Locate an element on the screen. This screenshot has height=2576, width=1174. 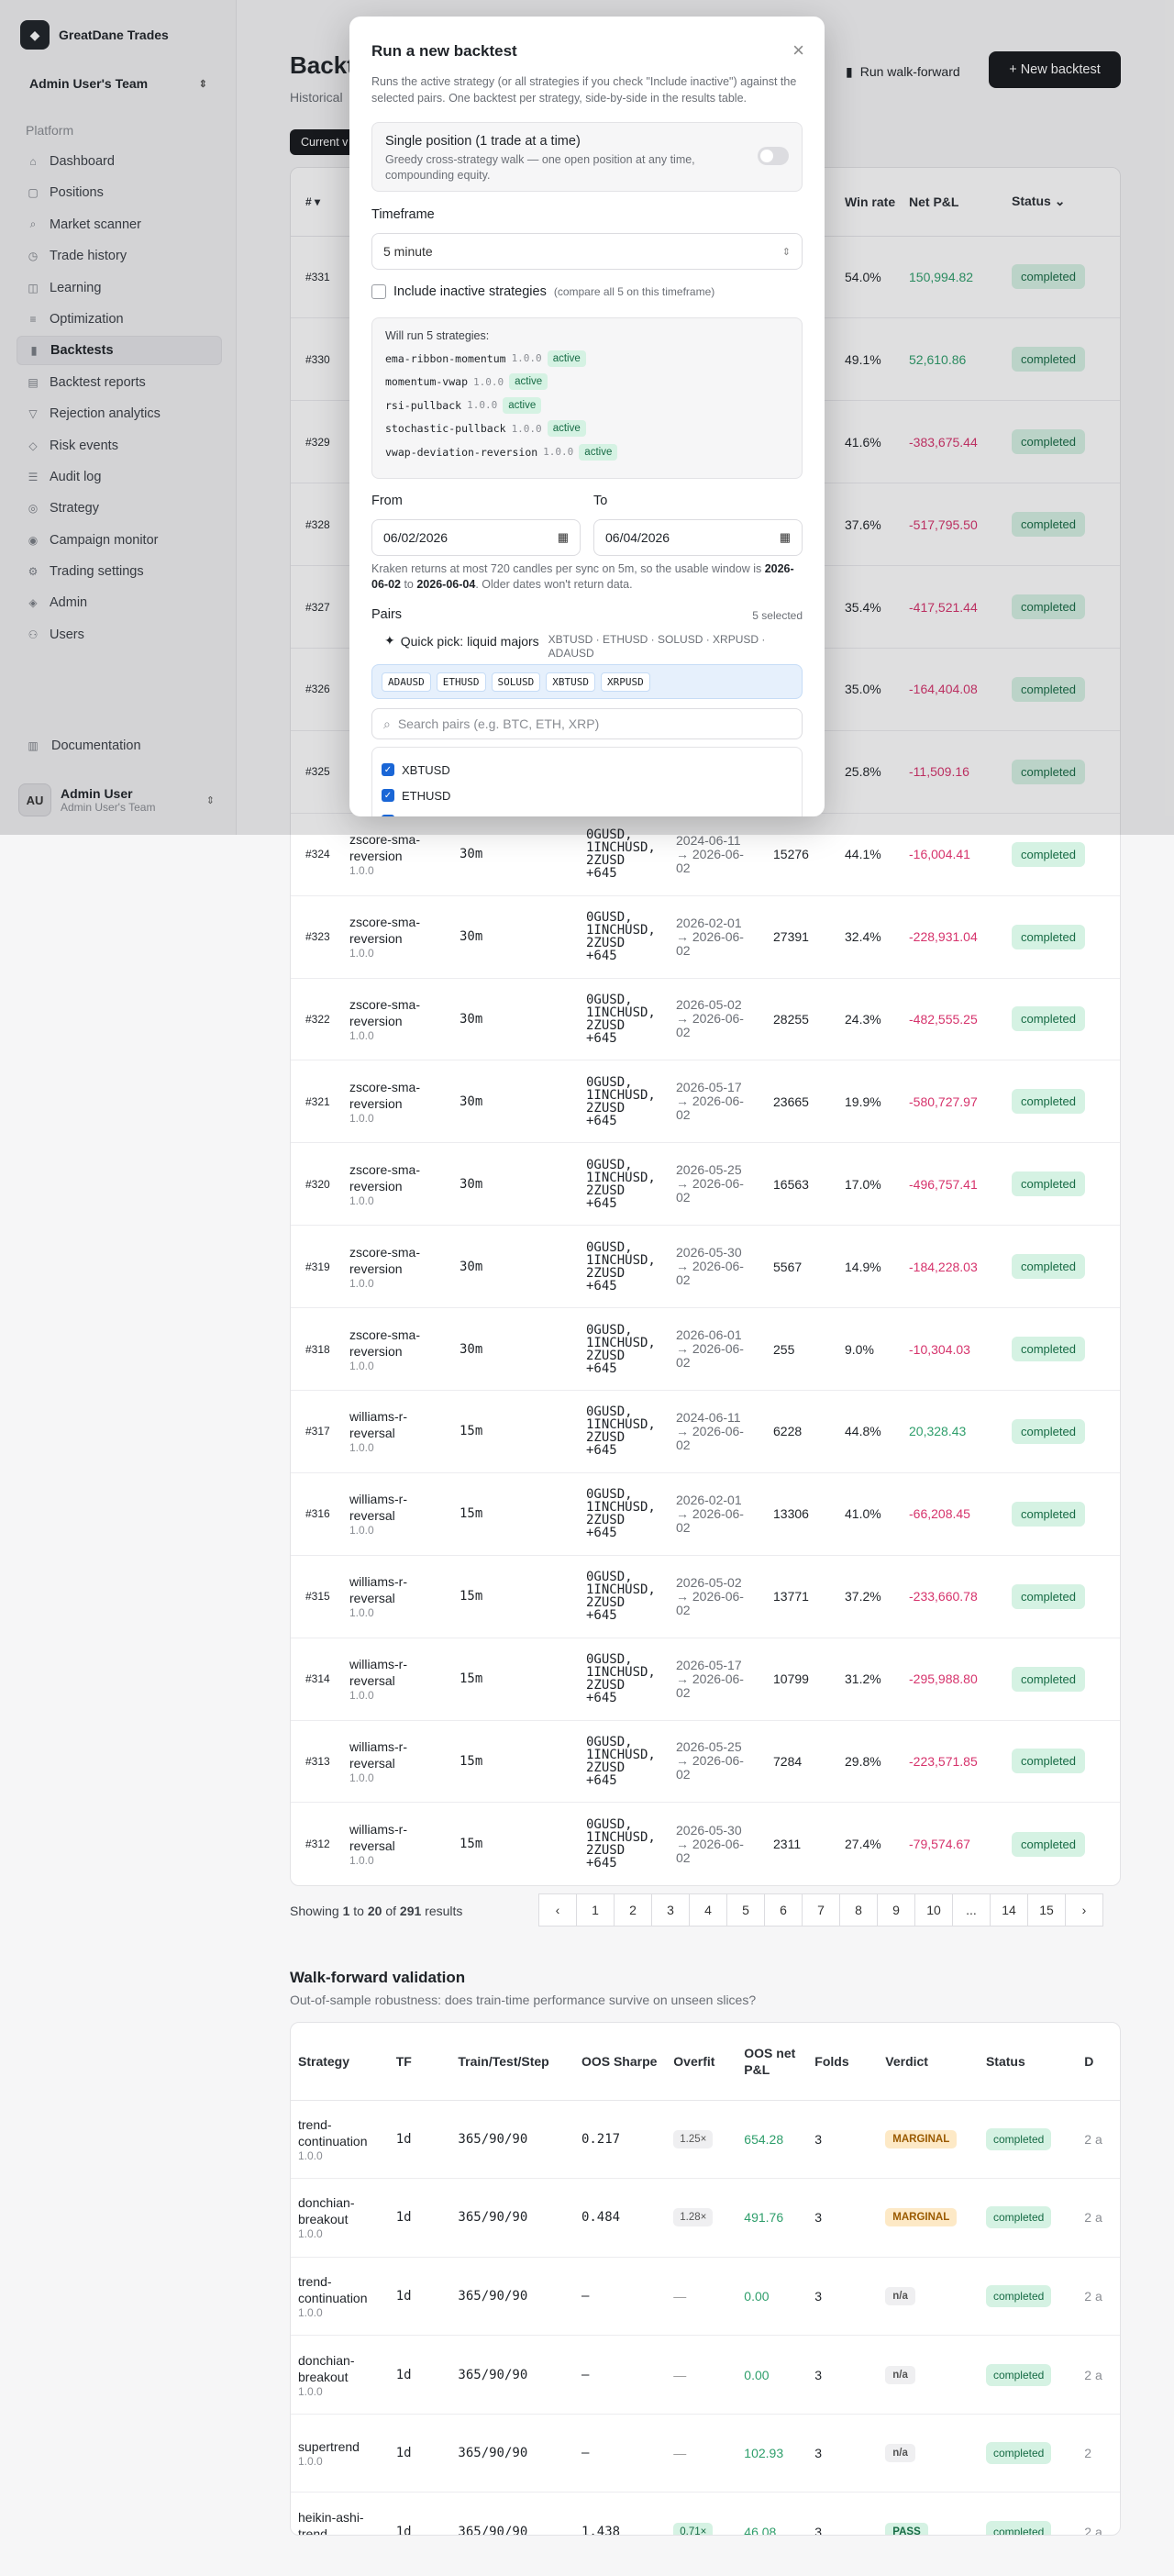
page-button: 8 is located at coordinates (858, 1909).